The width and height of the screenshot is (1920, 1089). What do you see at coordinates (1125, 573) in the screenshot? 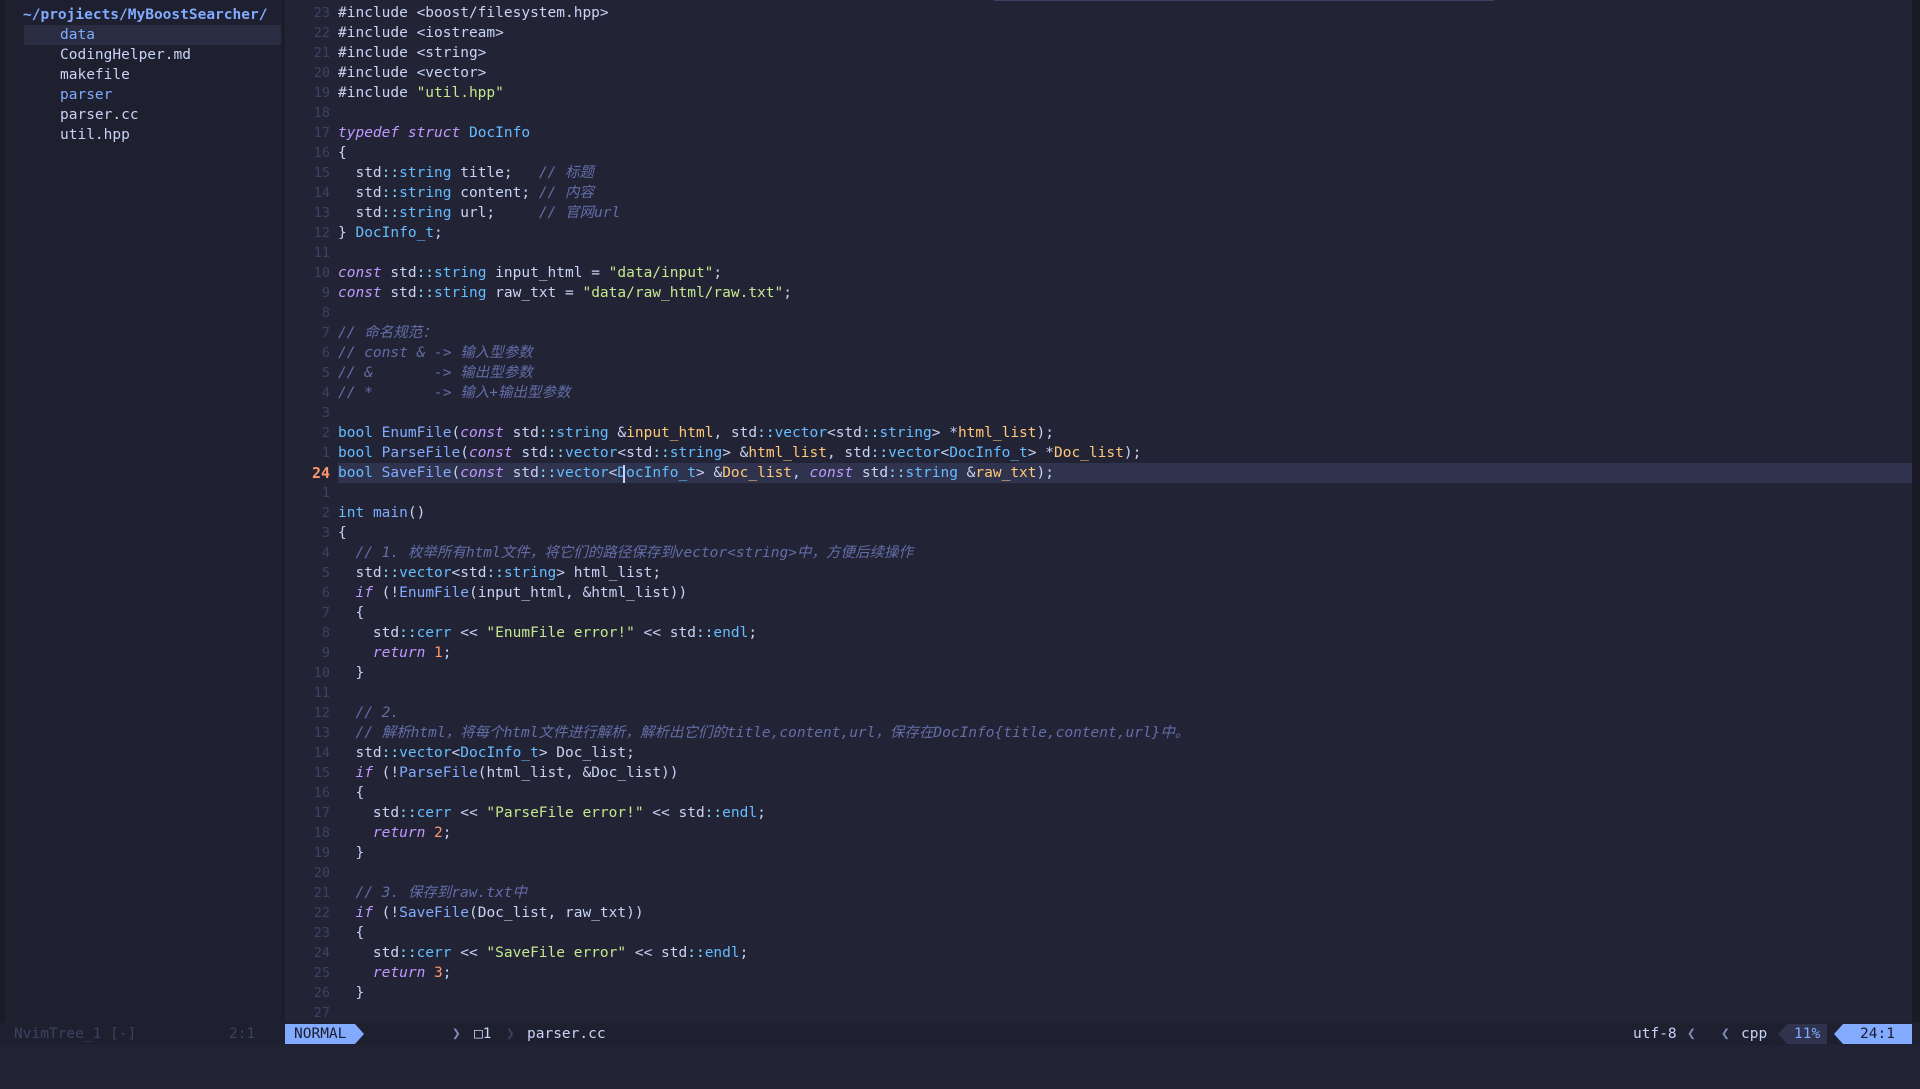
I see `code-line: std::vector<std::string> html_list;` at bounding box center [1125, 573].